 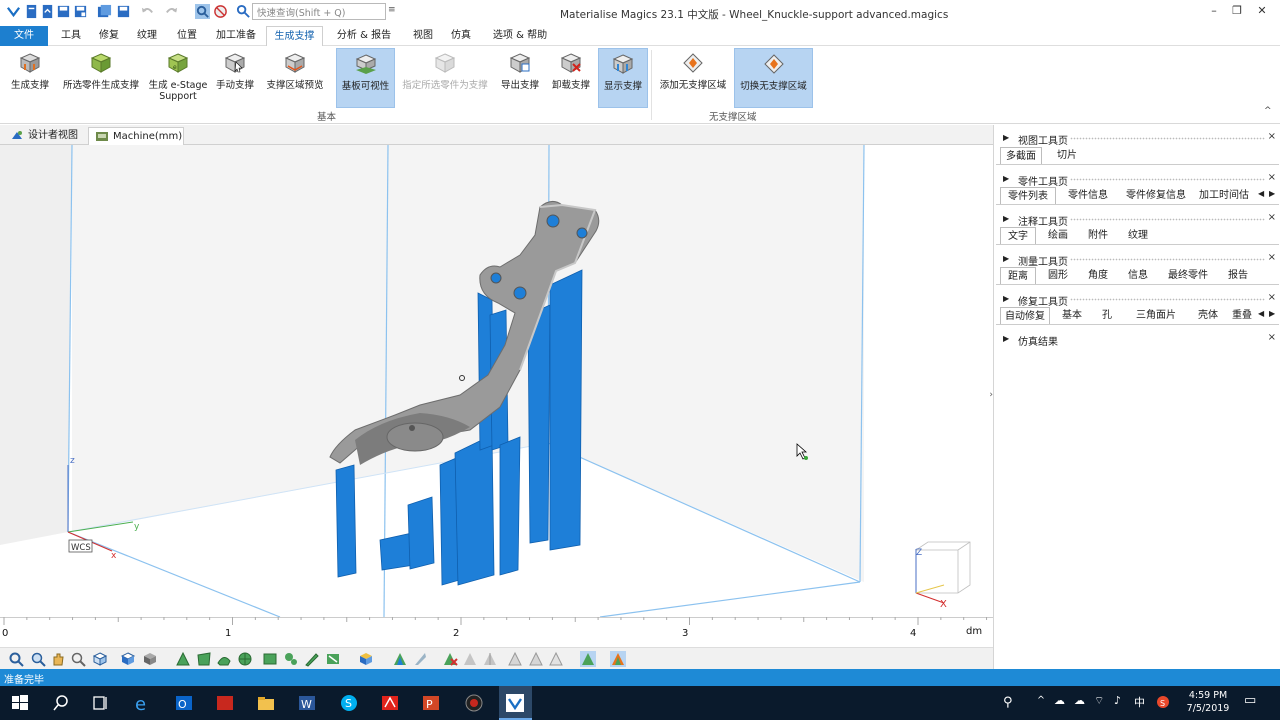 I want to click on shell-select-icon, so click(x=245, y=659).